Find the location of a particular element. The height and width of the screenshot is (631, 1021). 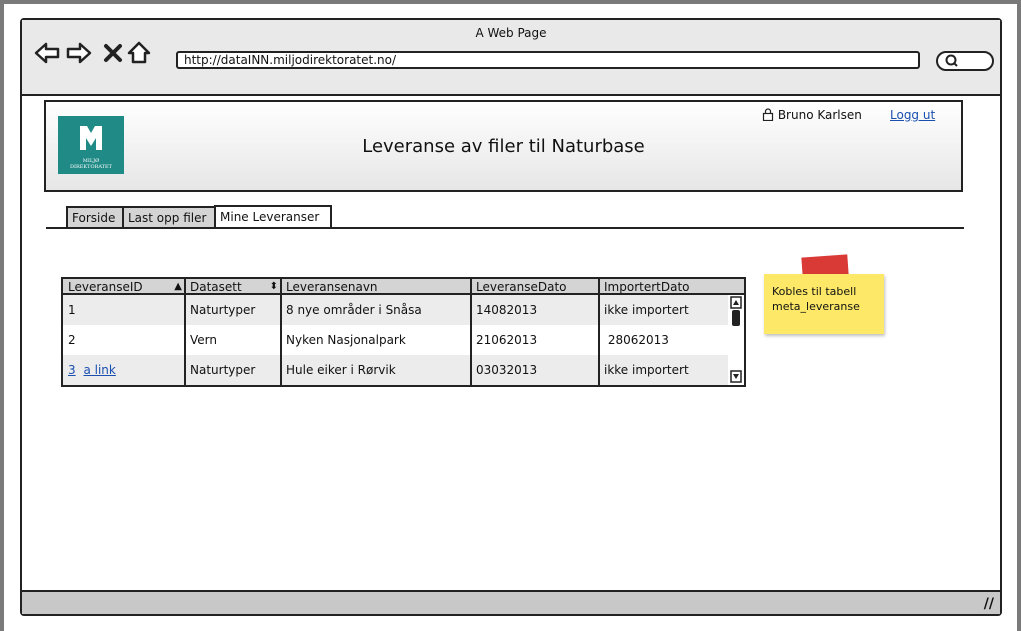

resize-grip-icon: // is located at coordinates (989, 604).